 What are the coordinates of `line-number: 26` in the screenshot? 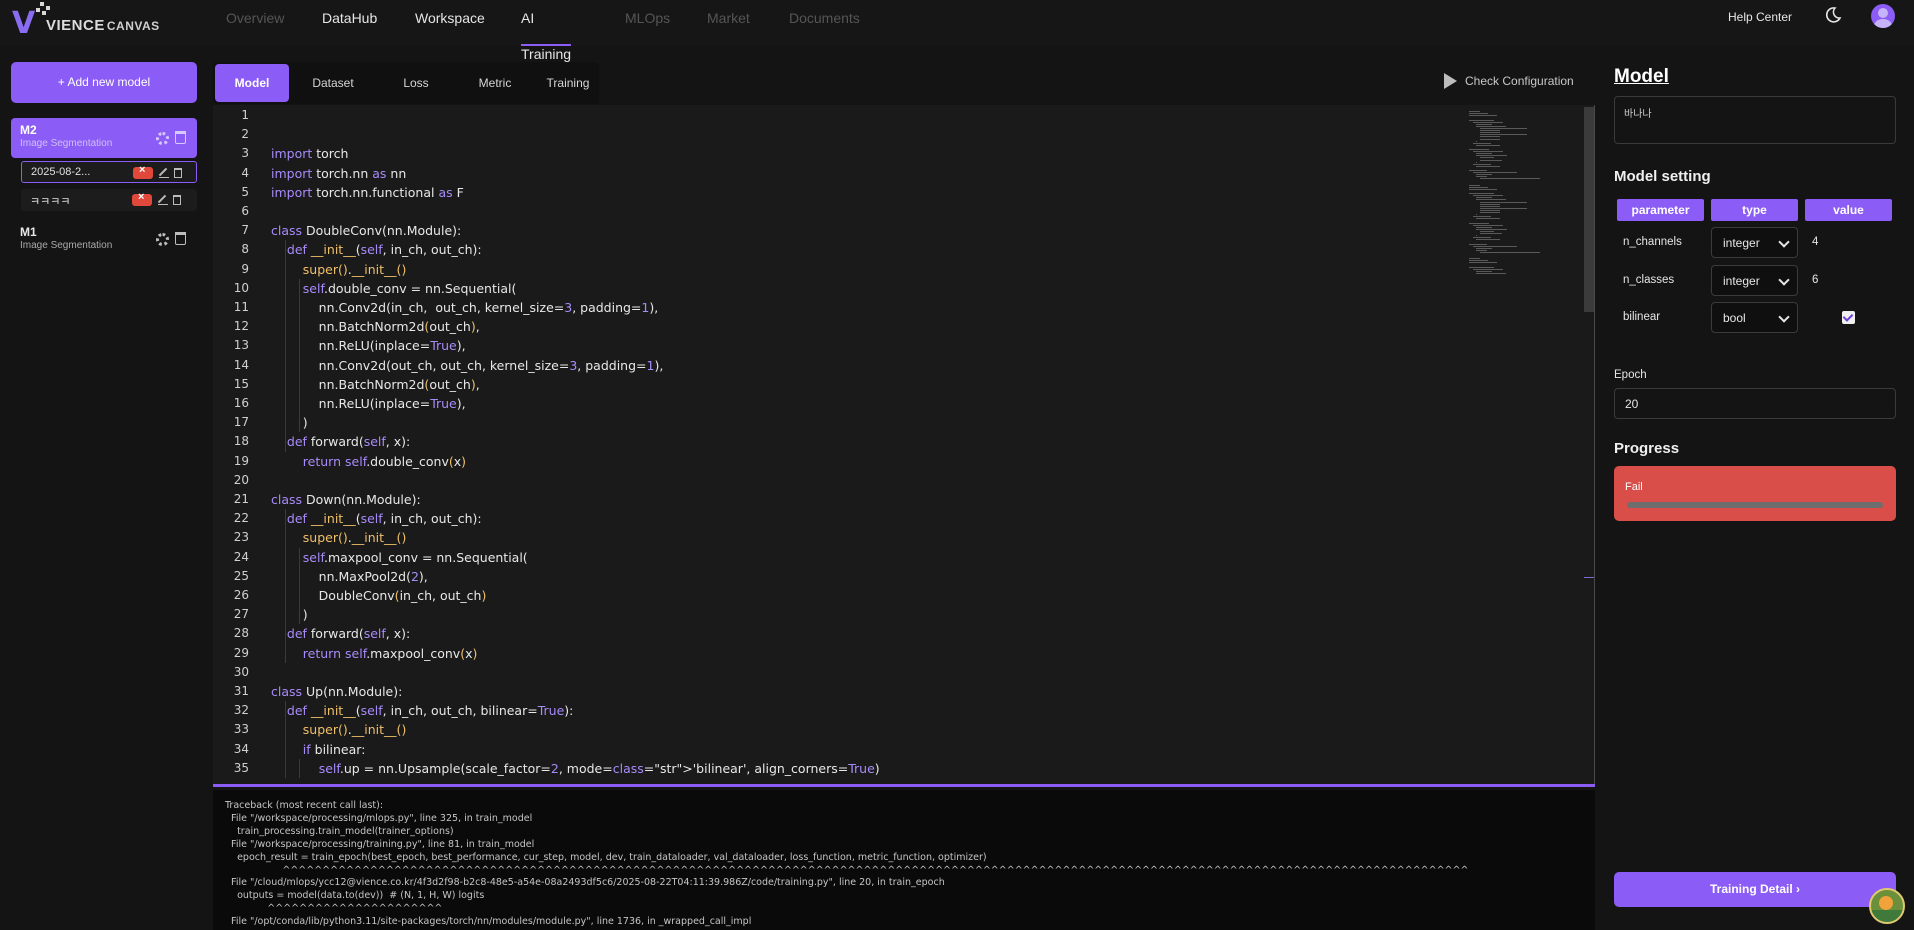 It's located at (241, 595).